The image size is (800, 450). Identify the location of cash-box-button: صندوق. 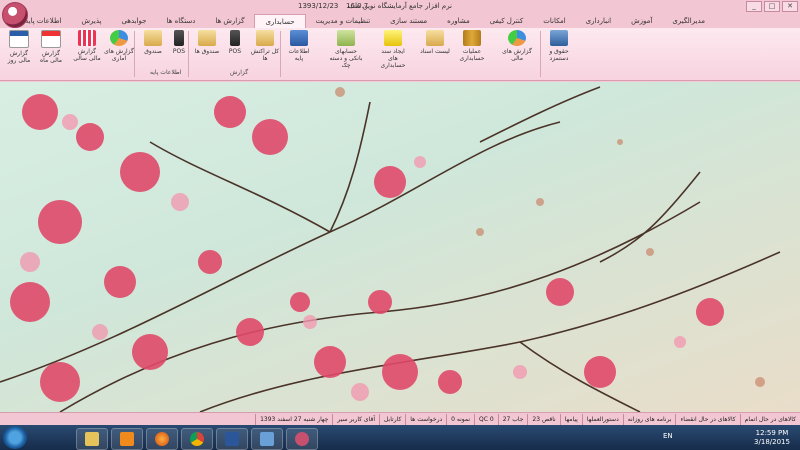
(153, 50).